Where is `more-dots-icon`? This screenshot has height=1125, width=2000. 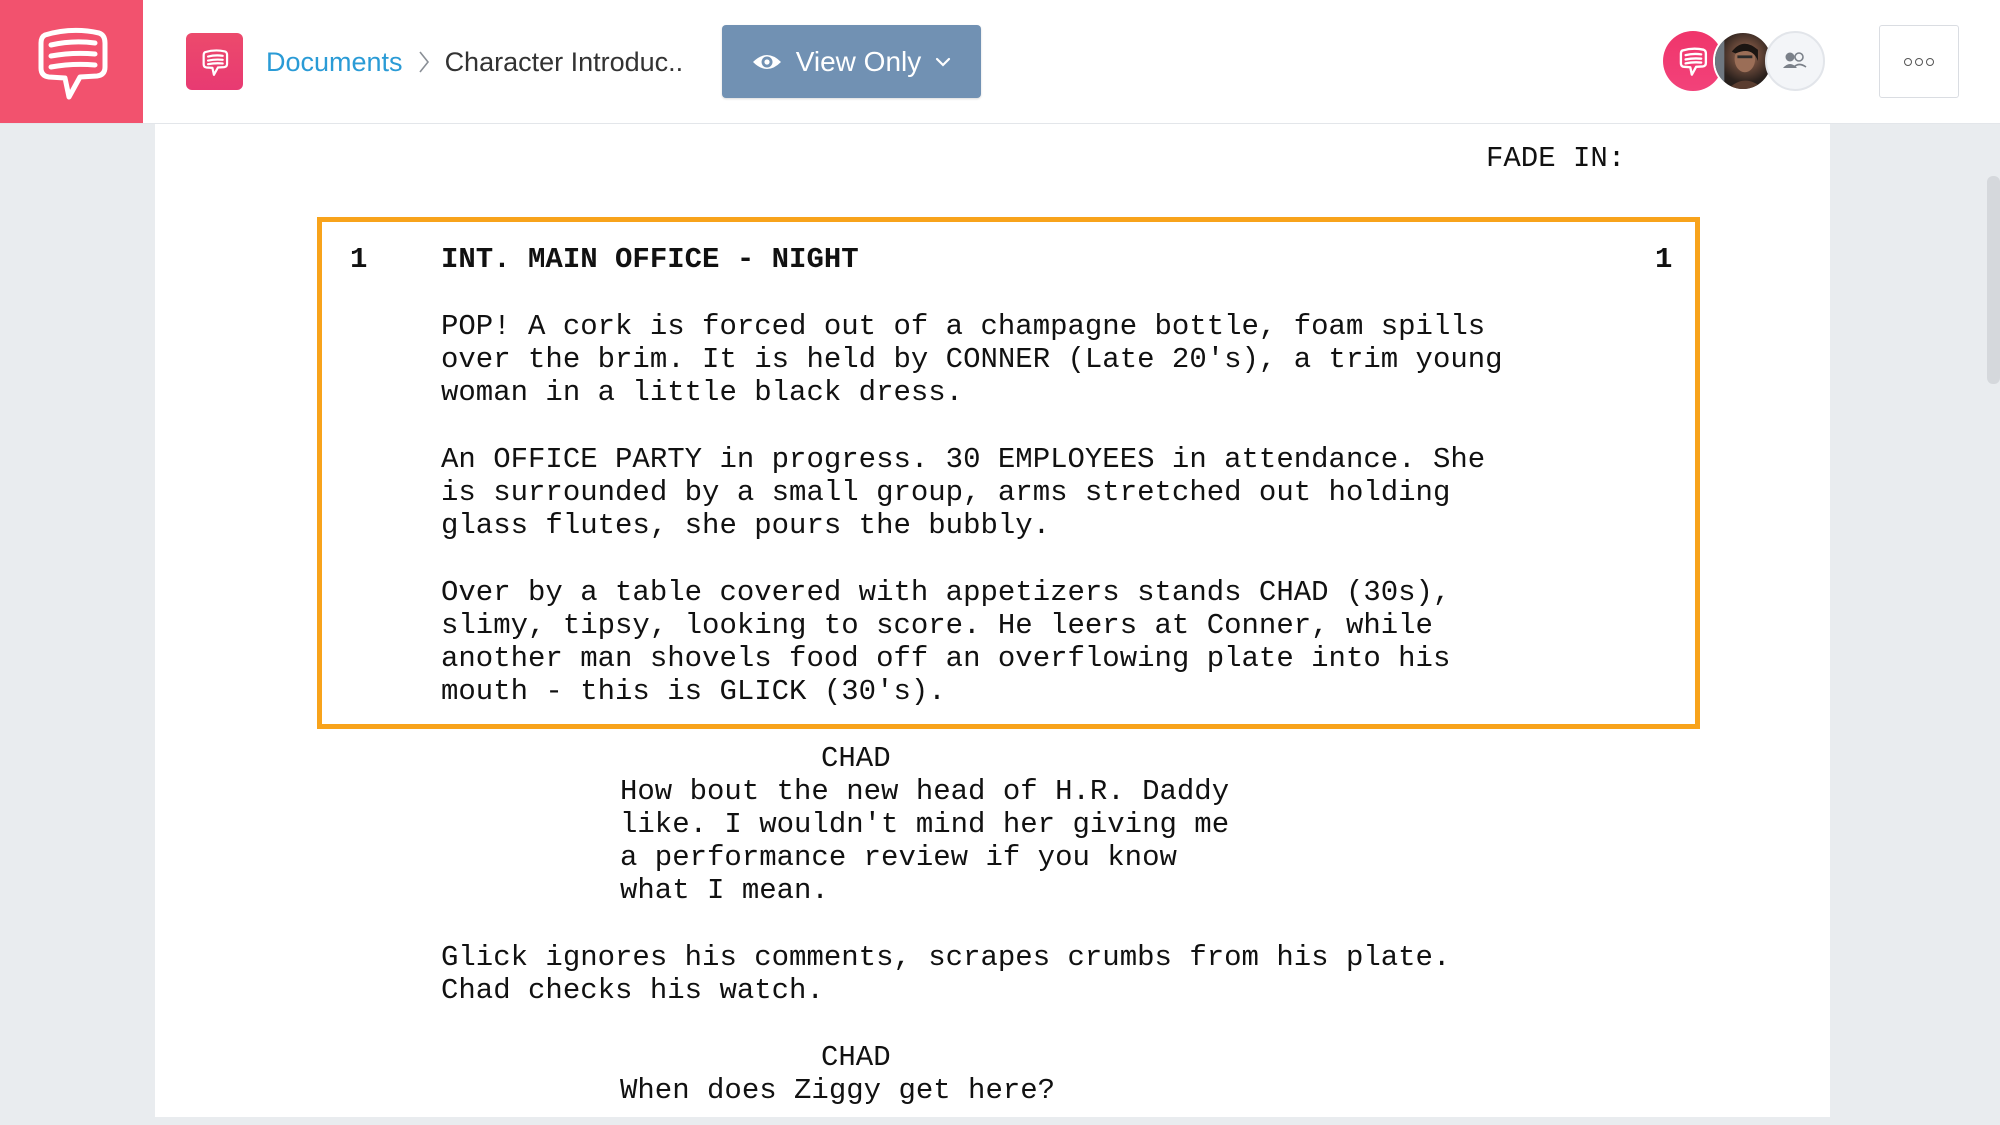
more-dots-icon is located at coordinates (1919, 61).